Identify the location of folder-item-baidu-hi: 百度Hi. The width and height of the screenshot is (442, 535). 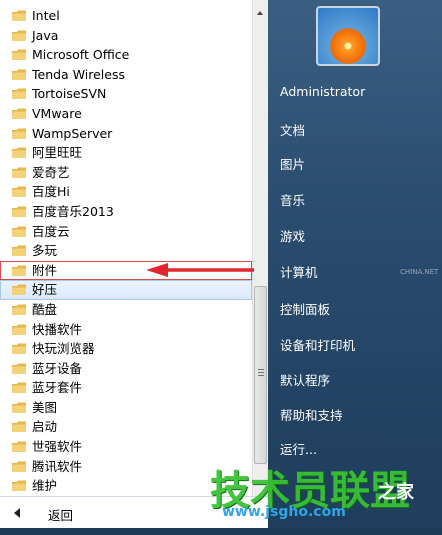
(126, 192).